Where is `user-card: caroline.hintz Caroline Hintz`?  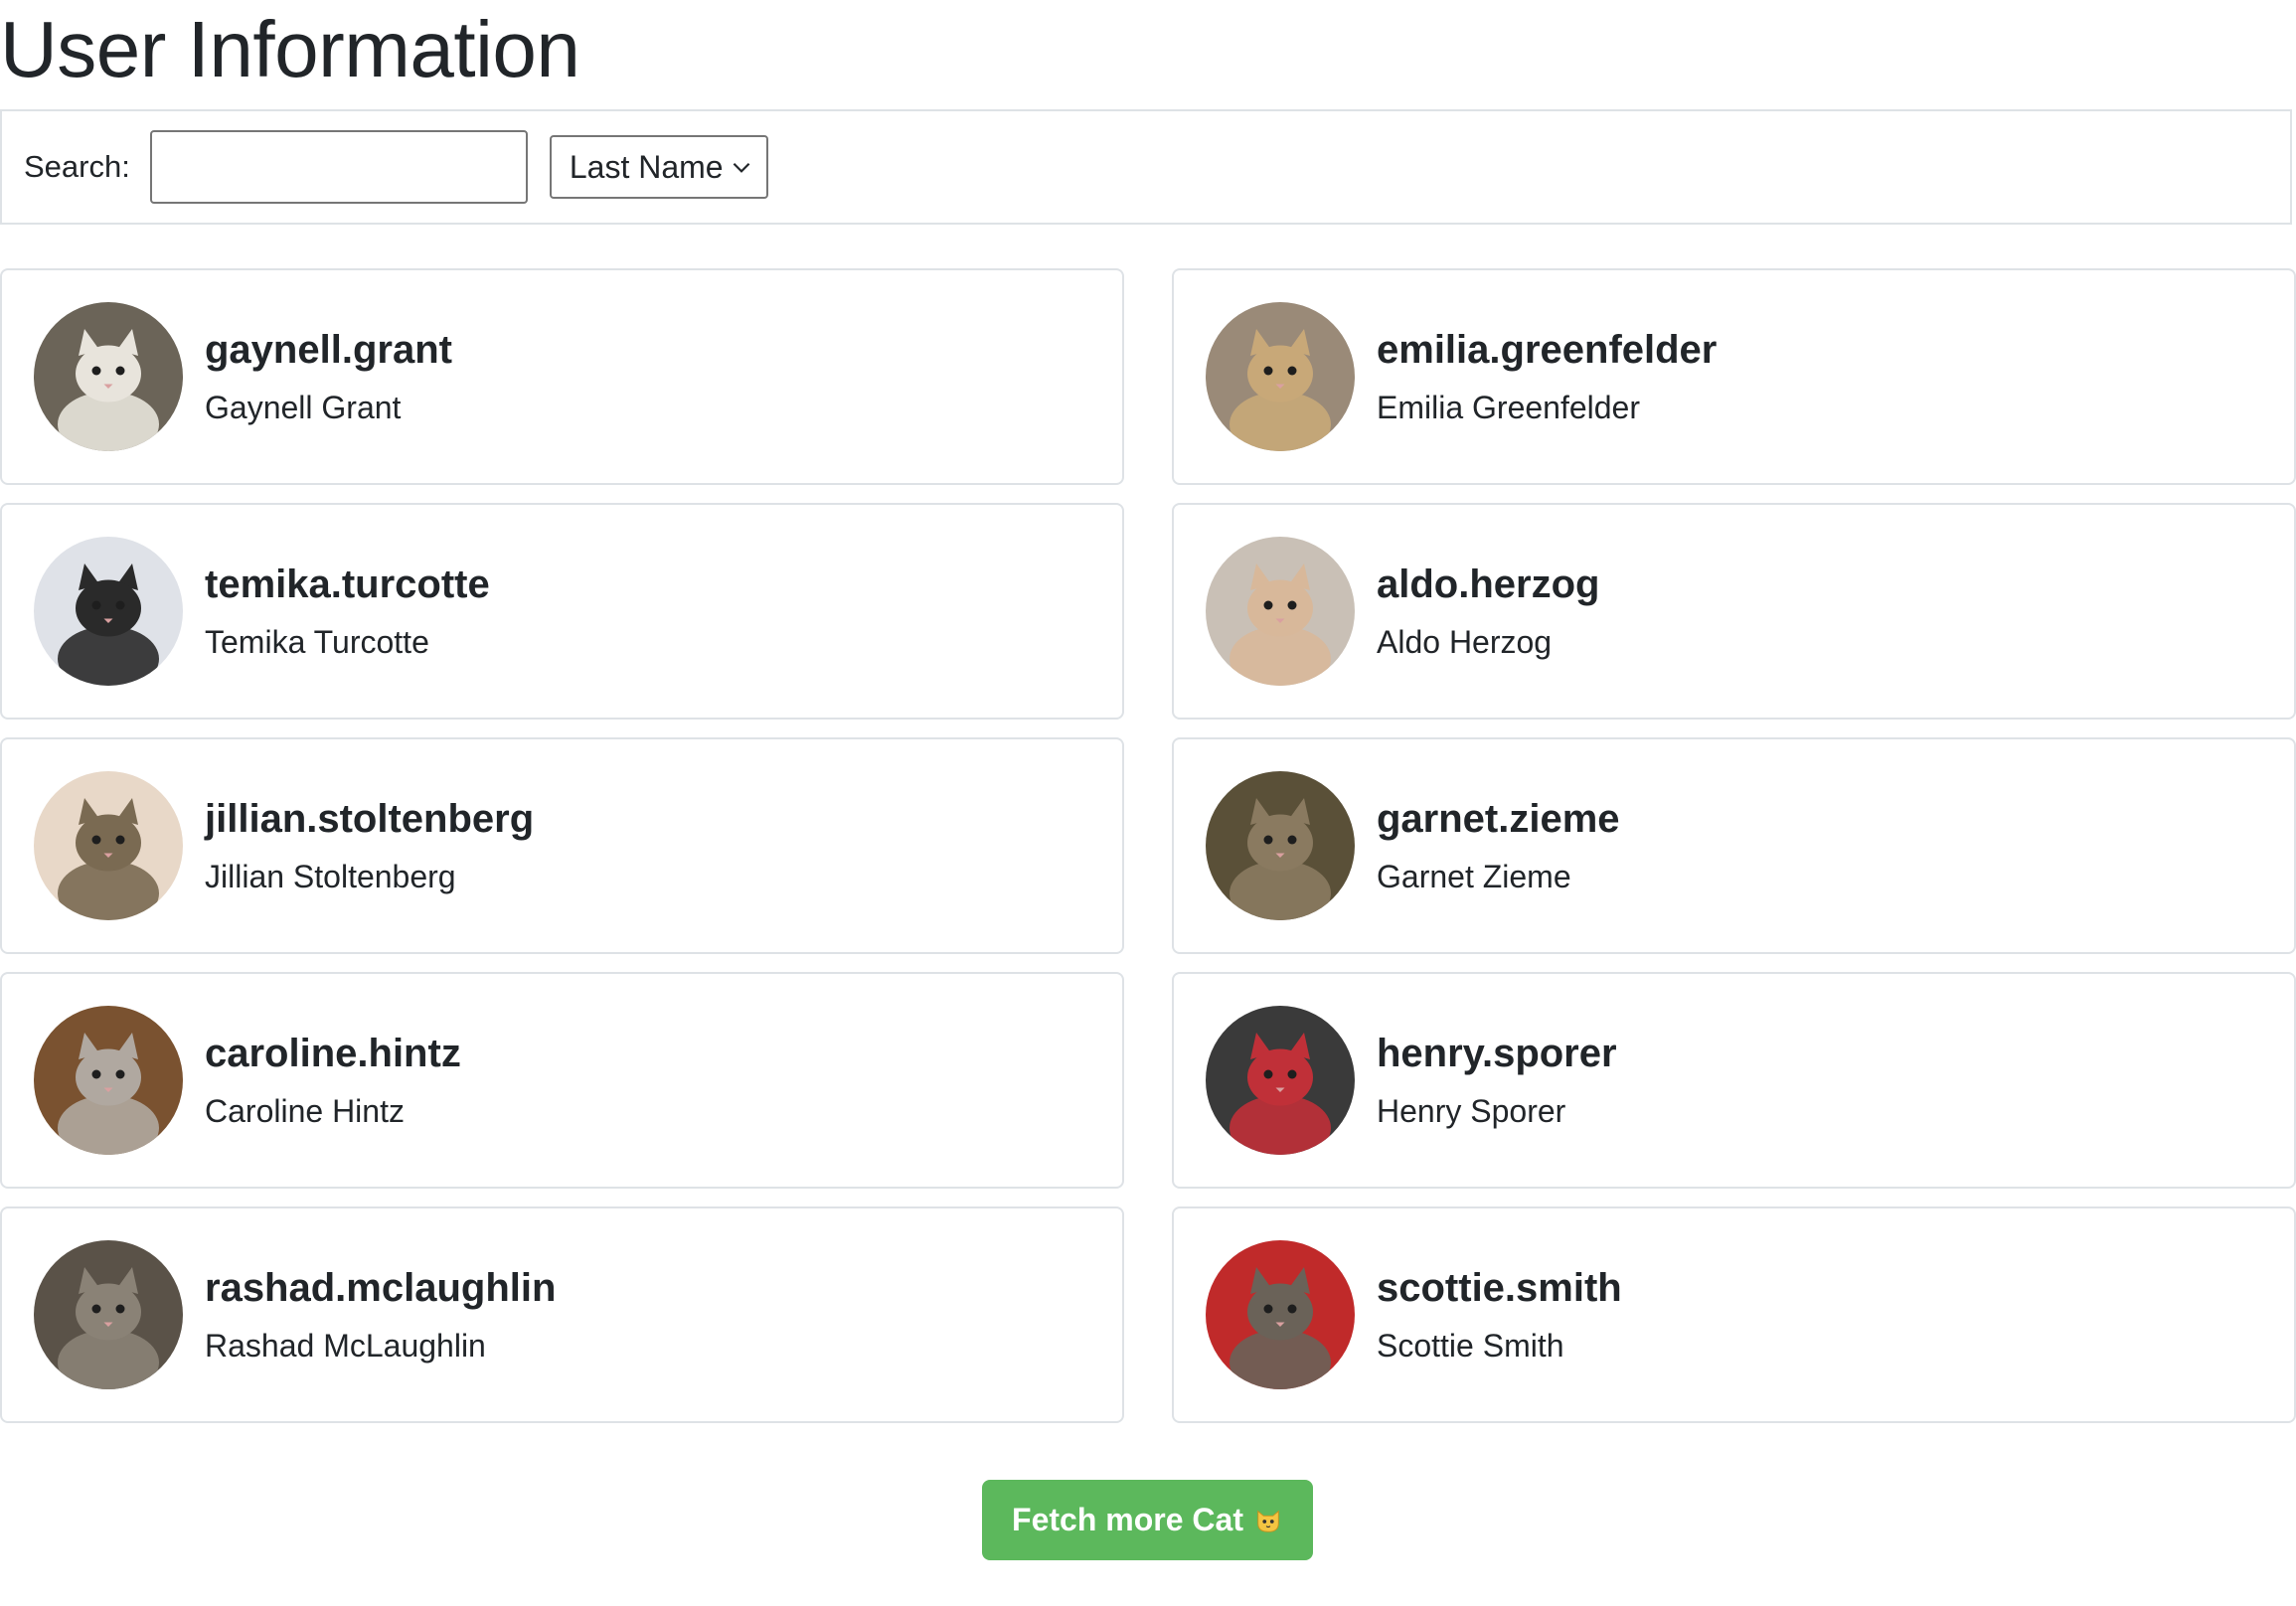 user-card: caroline.hintz Caroline Hintz is located at coordinates (562, 1080).